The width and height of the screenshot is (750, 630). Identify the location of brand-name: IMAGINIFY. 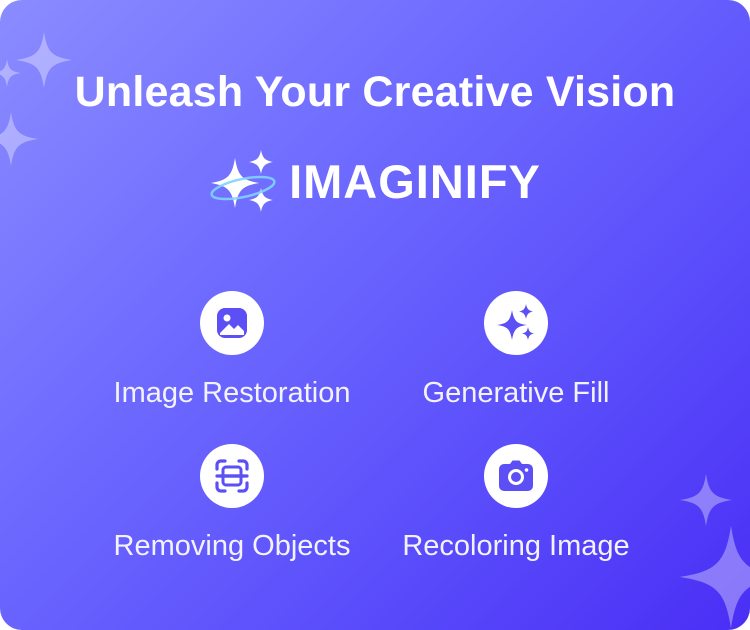
(415, 181).